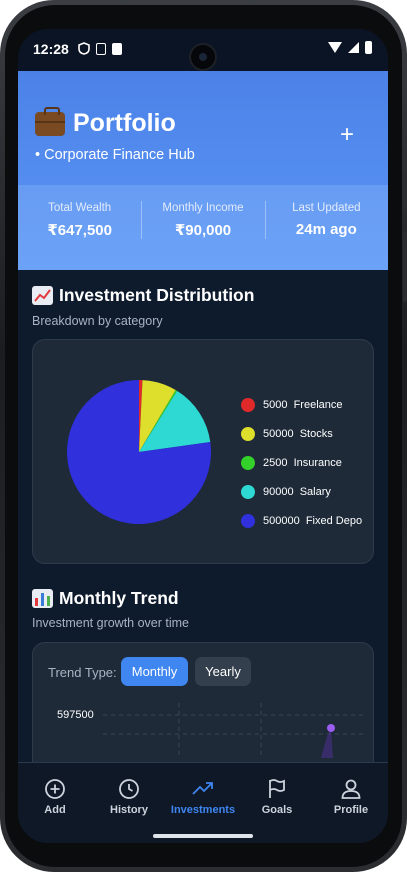 The image size is (407, 872). What do you see at coordinates (203, 796) in the screenshot?
I see `nav-investments: Investments` at bounding box center [203, 796].